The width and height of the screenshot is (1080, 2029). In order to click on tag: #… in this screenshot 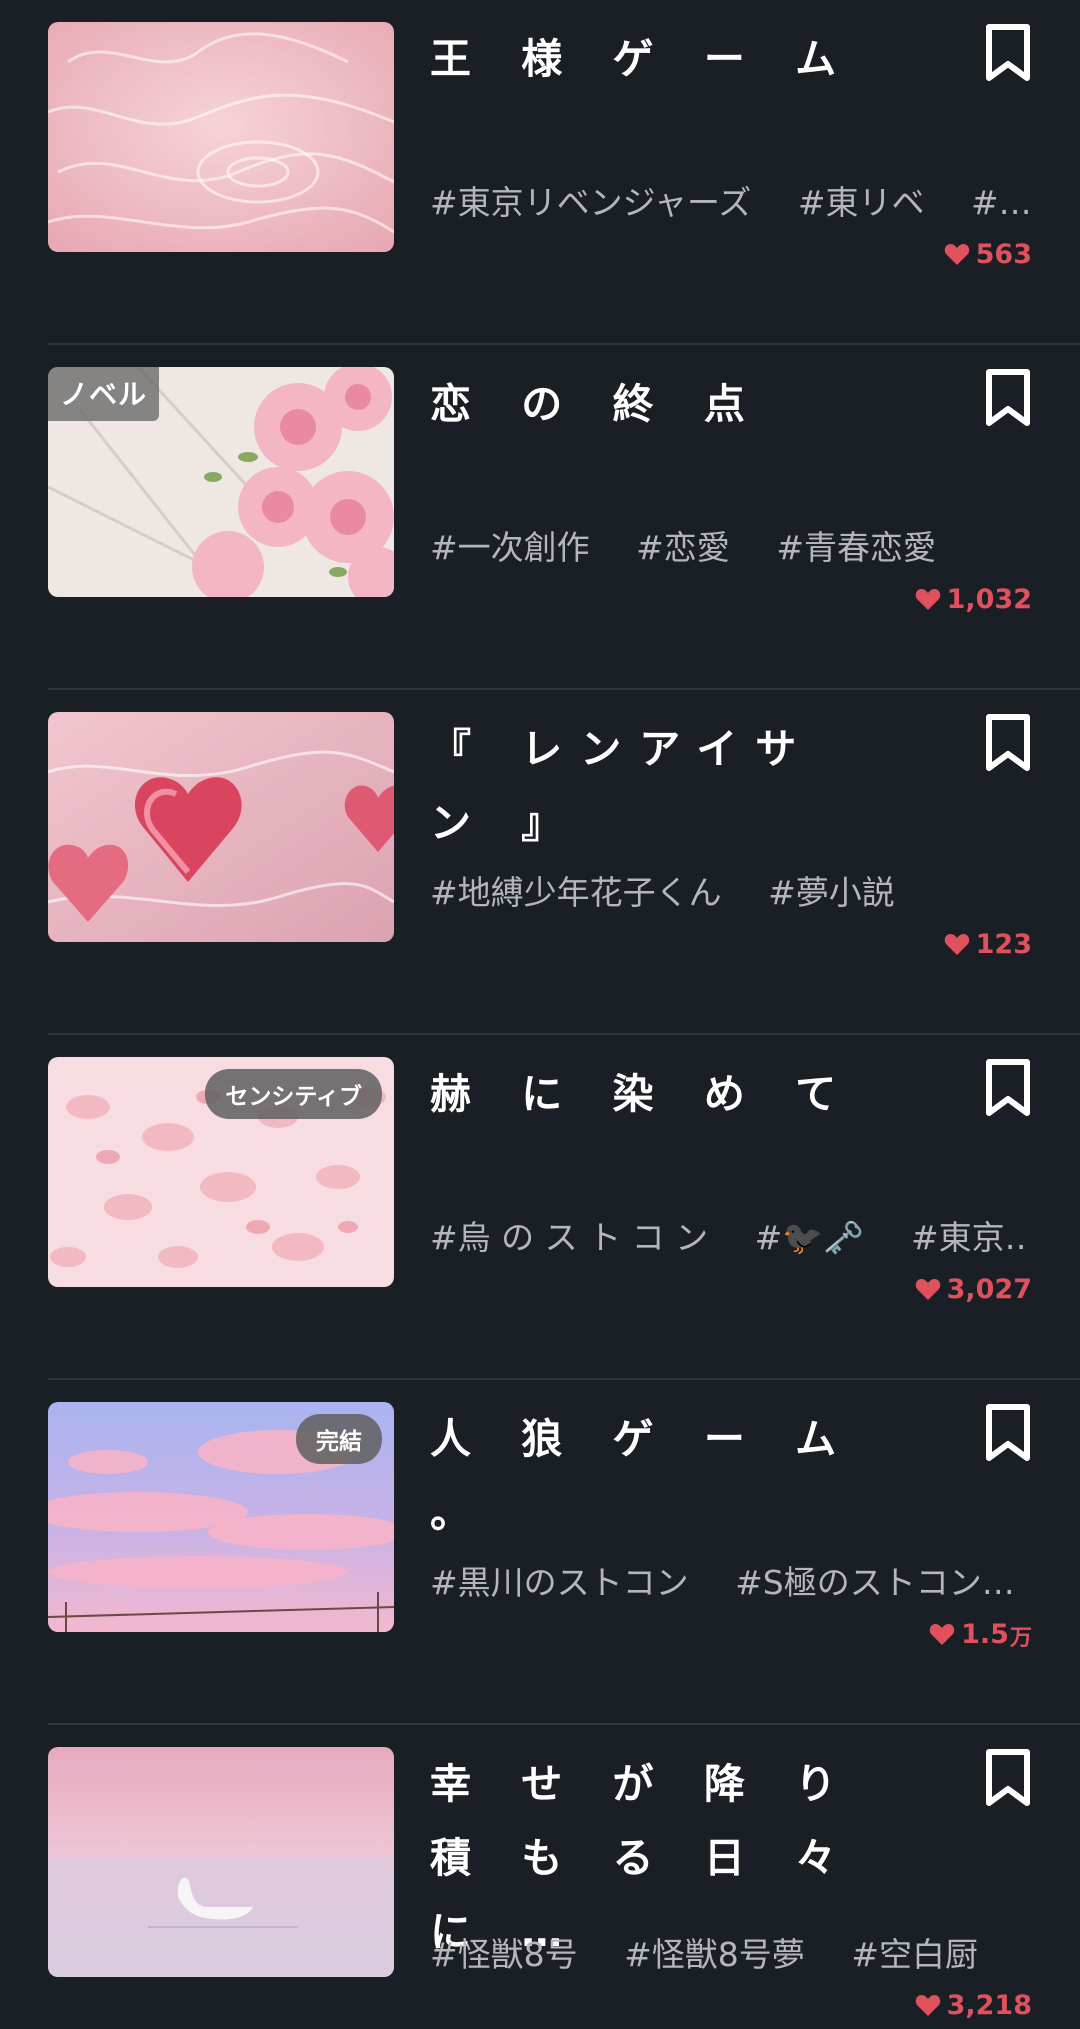, I will do `click(1000, 201)`.